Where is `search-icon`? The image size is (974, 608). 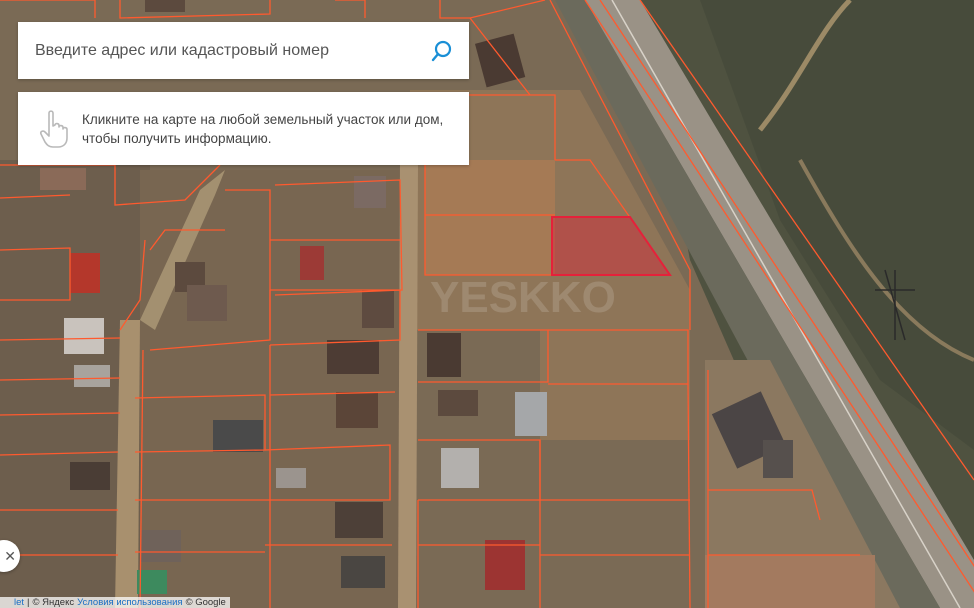
search-icon is located at coordinates (442, 51).